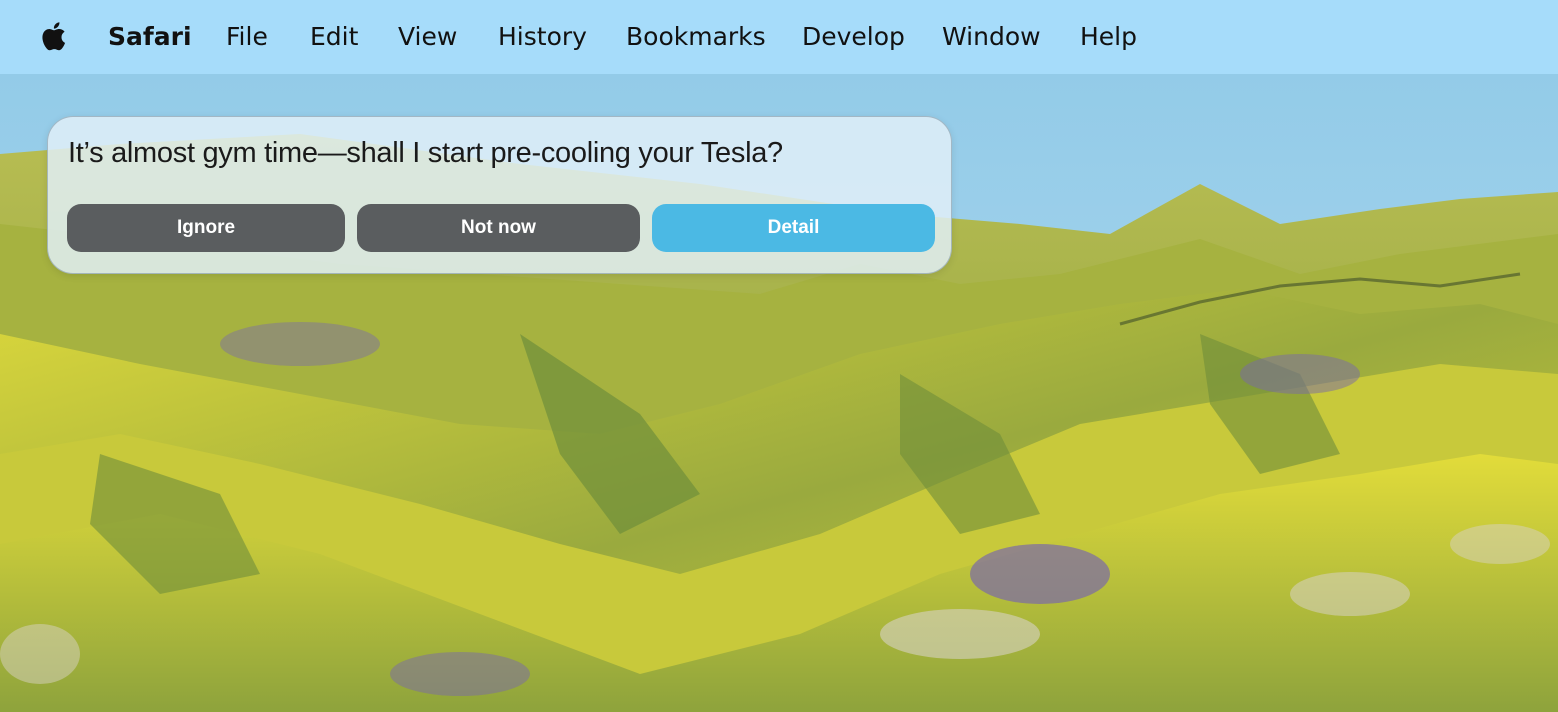 This screenshot has height=712, width=1558. Describe the element at coordinates (498, 228) in the screenshot. I see `not-now-button: Not now` at that location.